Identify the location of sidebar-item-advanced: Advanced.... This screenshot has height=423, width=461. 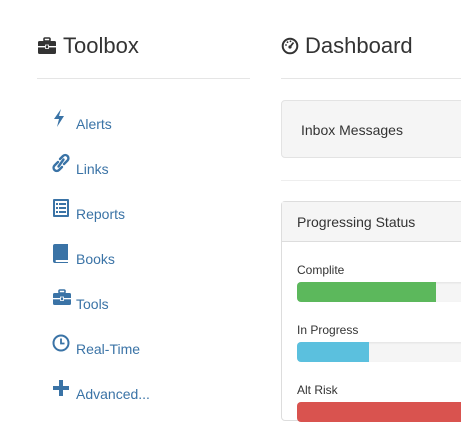
(101, 400).